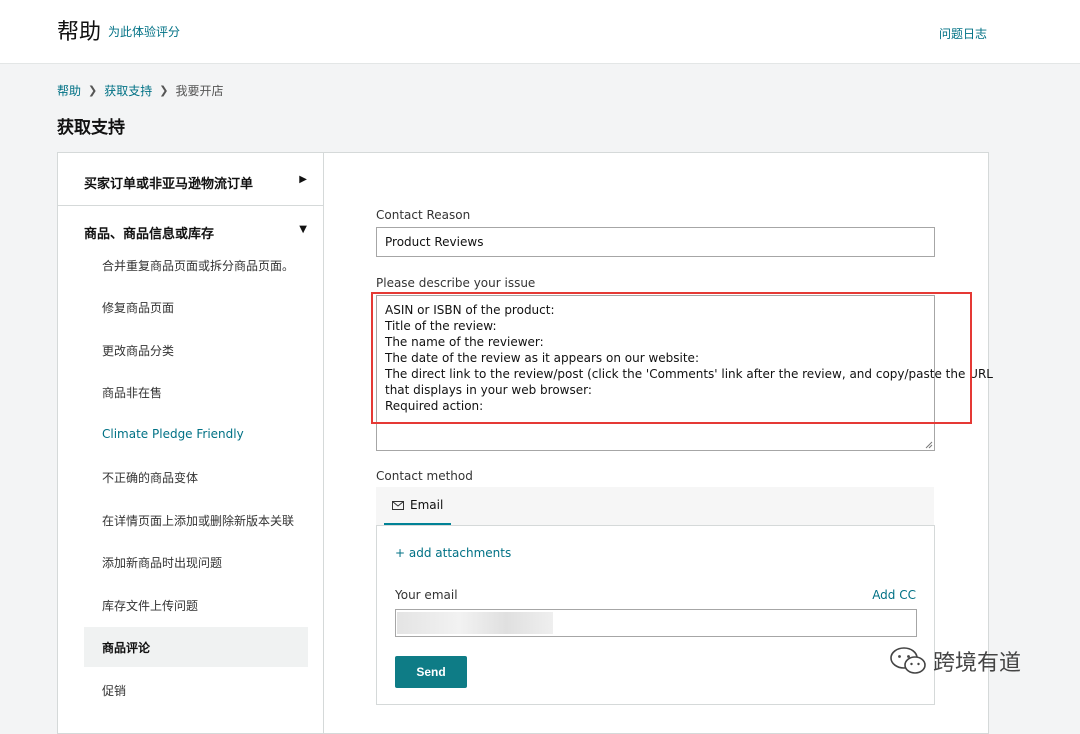  I want to click on contact-method-label: Contact method, so click(424, 476).